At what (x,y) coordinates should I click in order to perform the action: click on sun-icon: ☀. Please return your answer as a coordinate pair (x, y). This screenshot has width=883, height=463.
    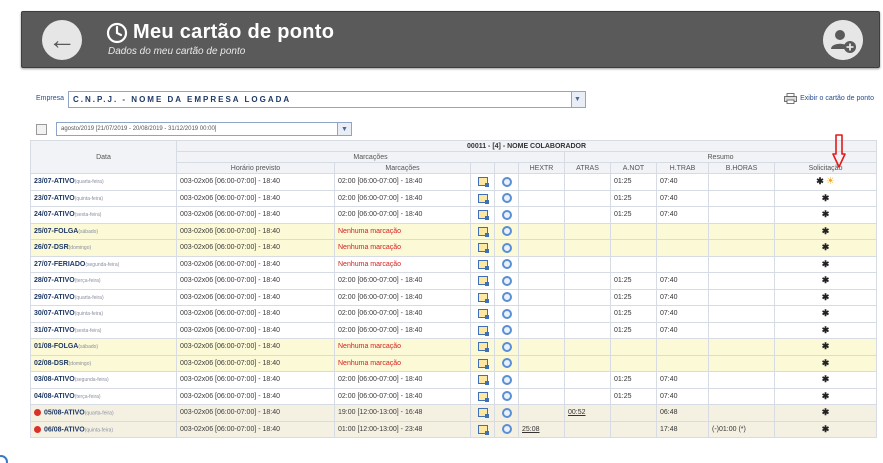
    Looking at the image, I should click on (830, 181).